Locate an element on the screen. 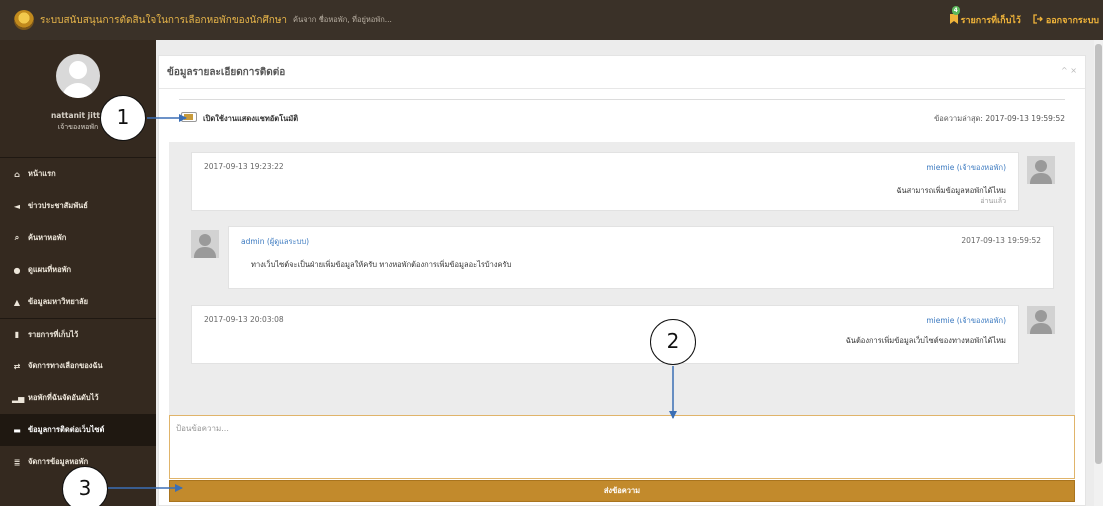  comment-icon: ▬ is located at coordinates (17, 430).